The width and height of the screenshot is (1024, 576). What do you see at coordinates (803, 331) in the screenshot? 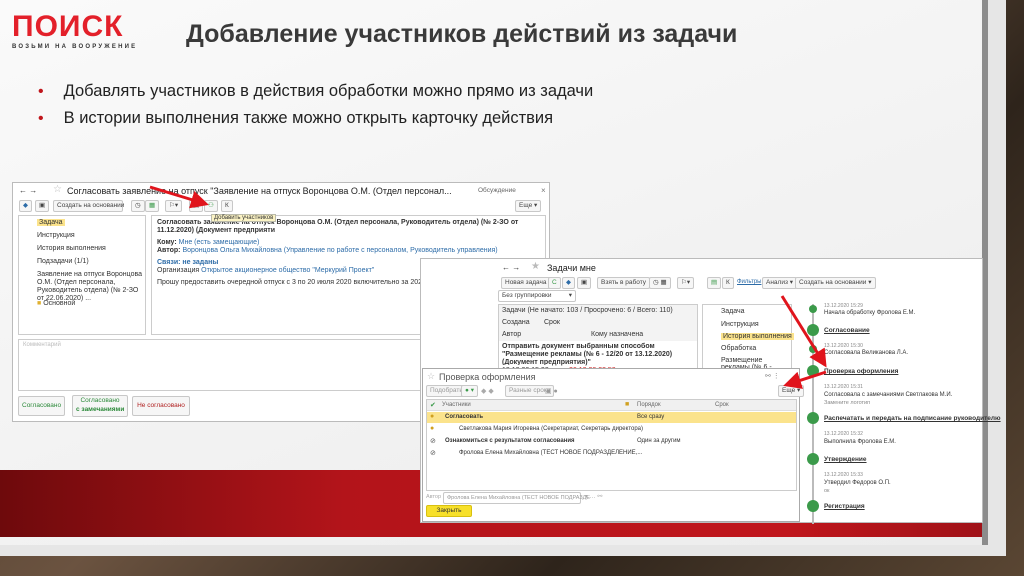
I see `arrow-to-stage` at bounding box center [803, 331].